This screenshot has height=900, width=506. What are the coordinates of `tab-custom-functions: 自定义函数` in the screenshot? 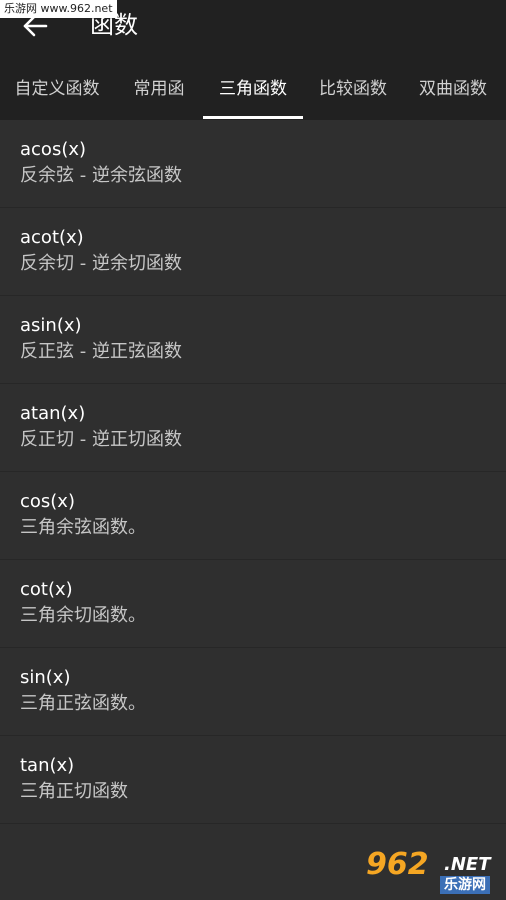 It's located at (57, 90).